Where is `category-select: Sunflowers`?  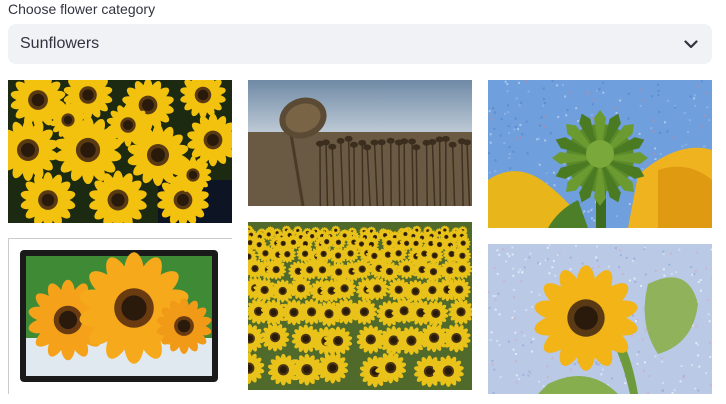
category-select: Sunflowers is located at coordinates (360, 44).